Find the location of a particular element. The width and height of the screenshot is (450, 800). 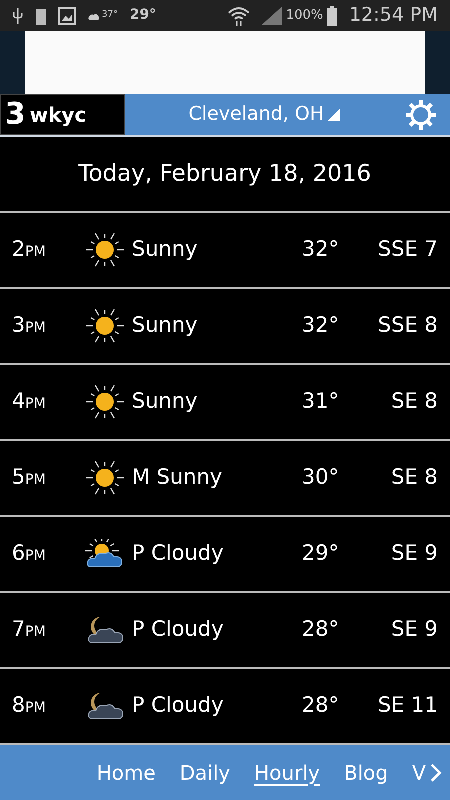

temperature: 29° is located at coordinates (143, 15).